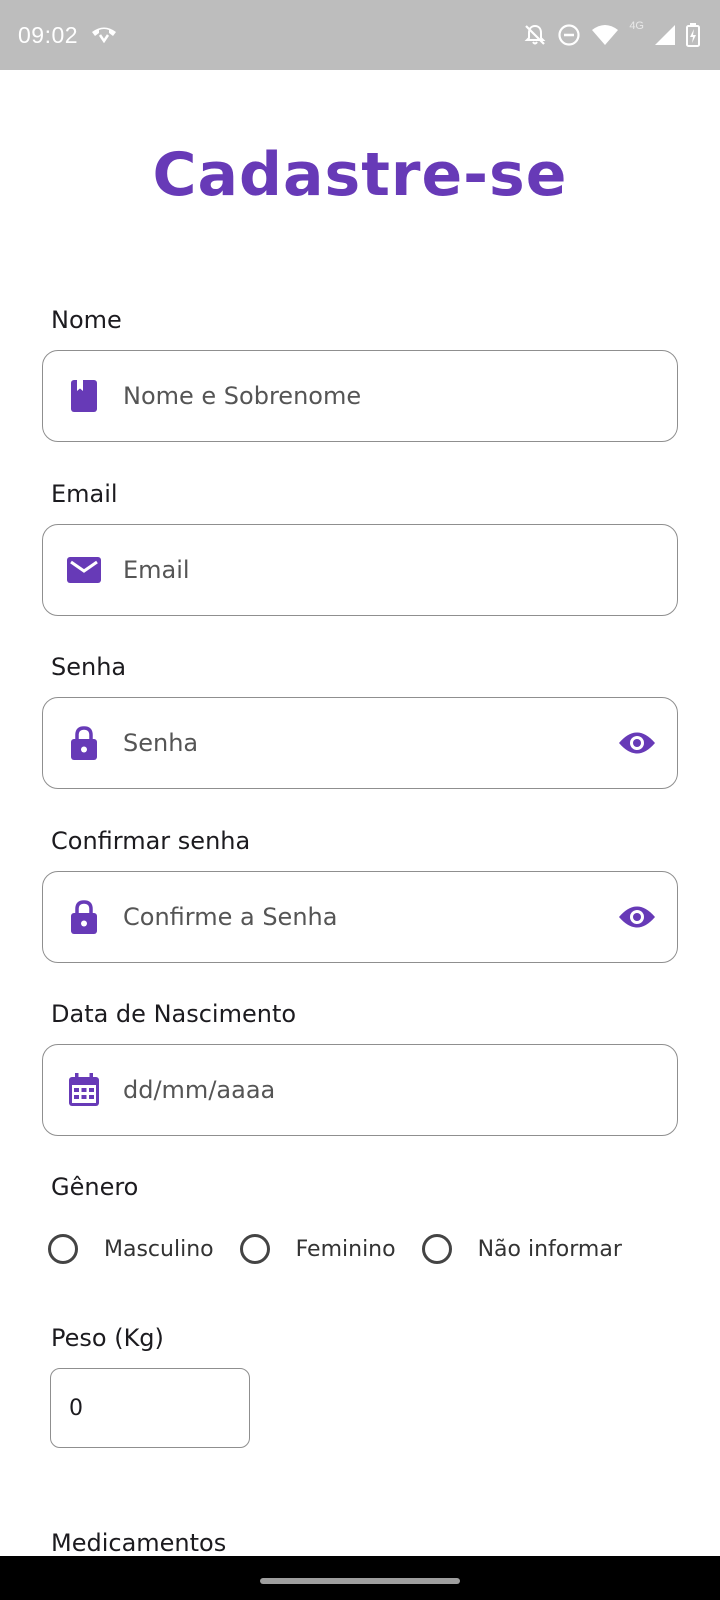 This screenshot has height=1600, width=720. What do you see at coordinates (84, 570) in the screenshot?
I see `mail-icon` at bounding box center [84, 570].